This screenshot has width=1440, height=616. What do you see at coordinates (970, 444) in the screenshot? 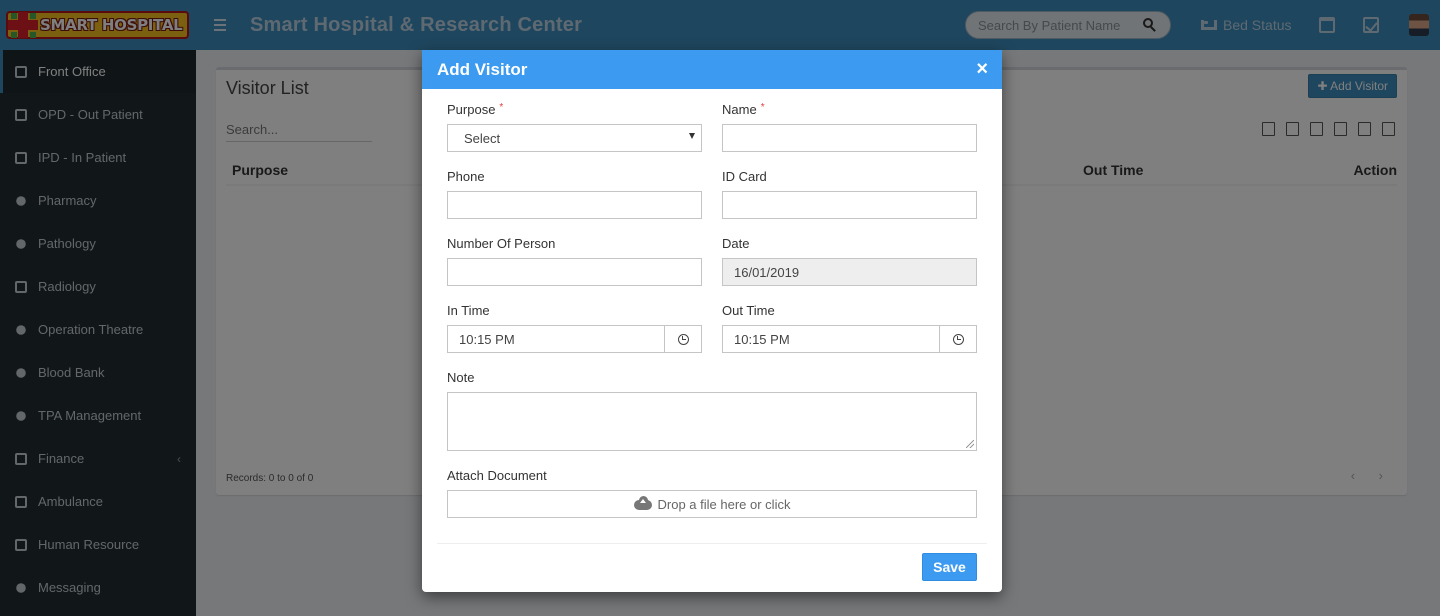
I see `resize-handle-icon` at bounding box center [970, 444].